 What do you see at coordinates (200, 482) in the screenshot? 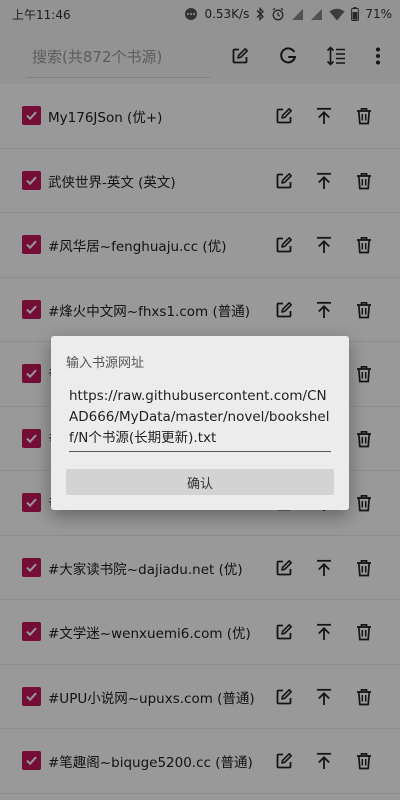
I see `confirm-button: 确认` at bounding box center [200, 482].